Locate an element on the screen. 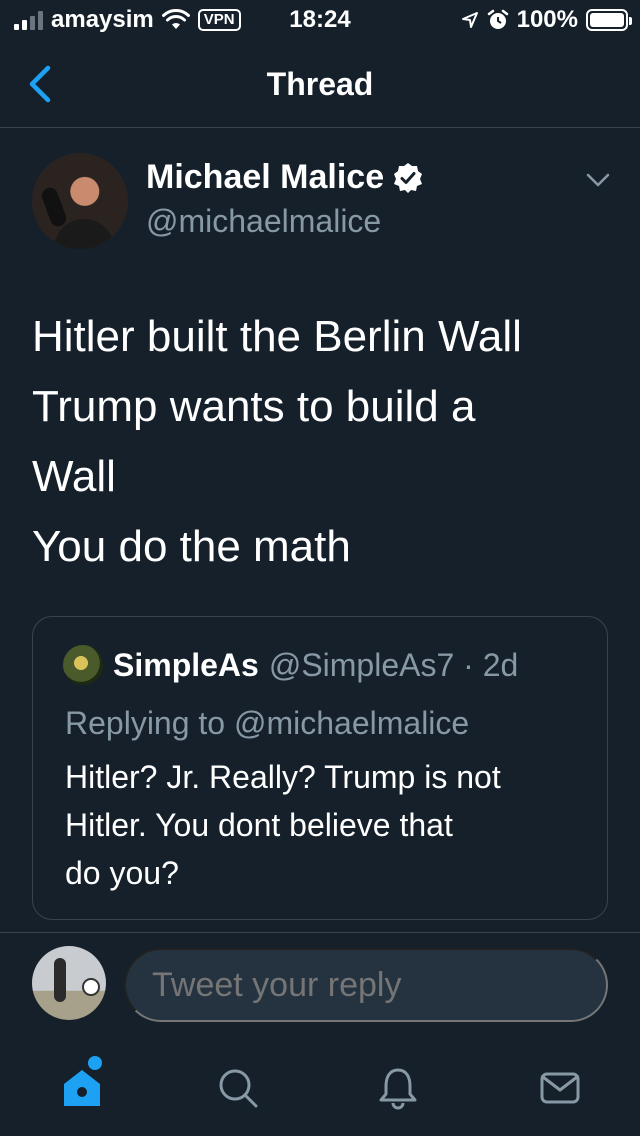  author-name-row: Michael Malice is located at coordinates (285, 177).